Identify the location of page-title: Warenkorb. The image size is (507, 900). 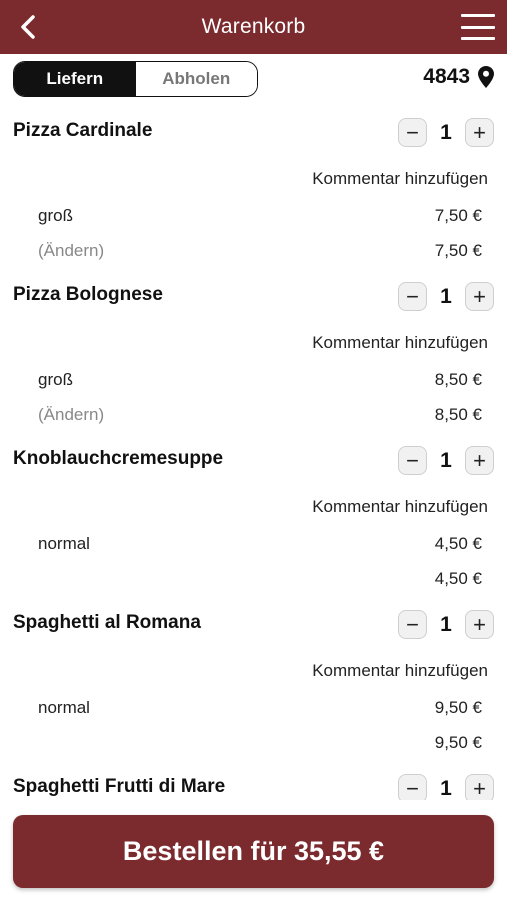
(253, 26).